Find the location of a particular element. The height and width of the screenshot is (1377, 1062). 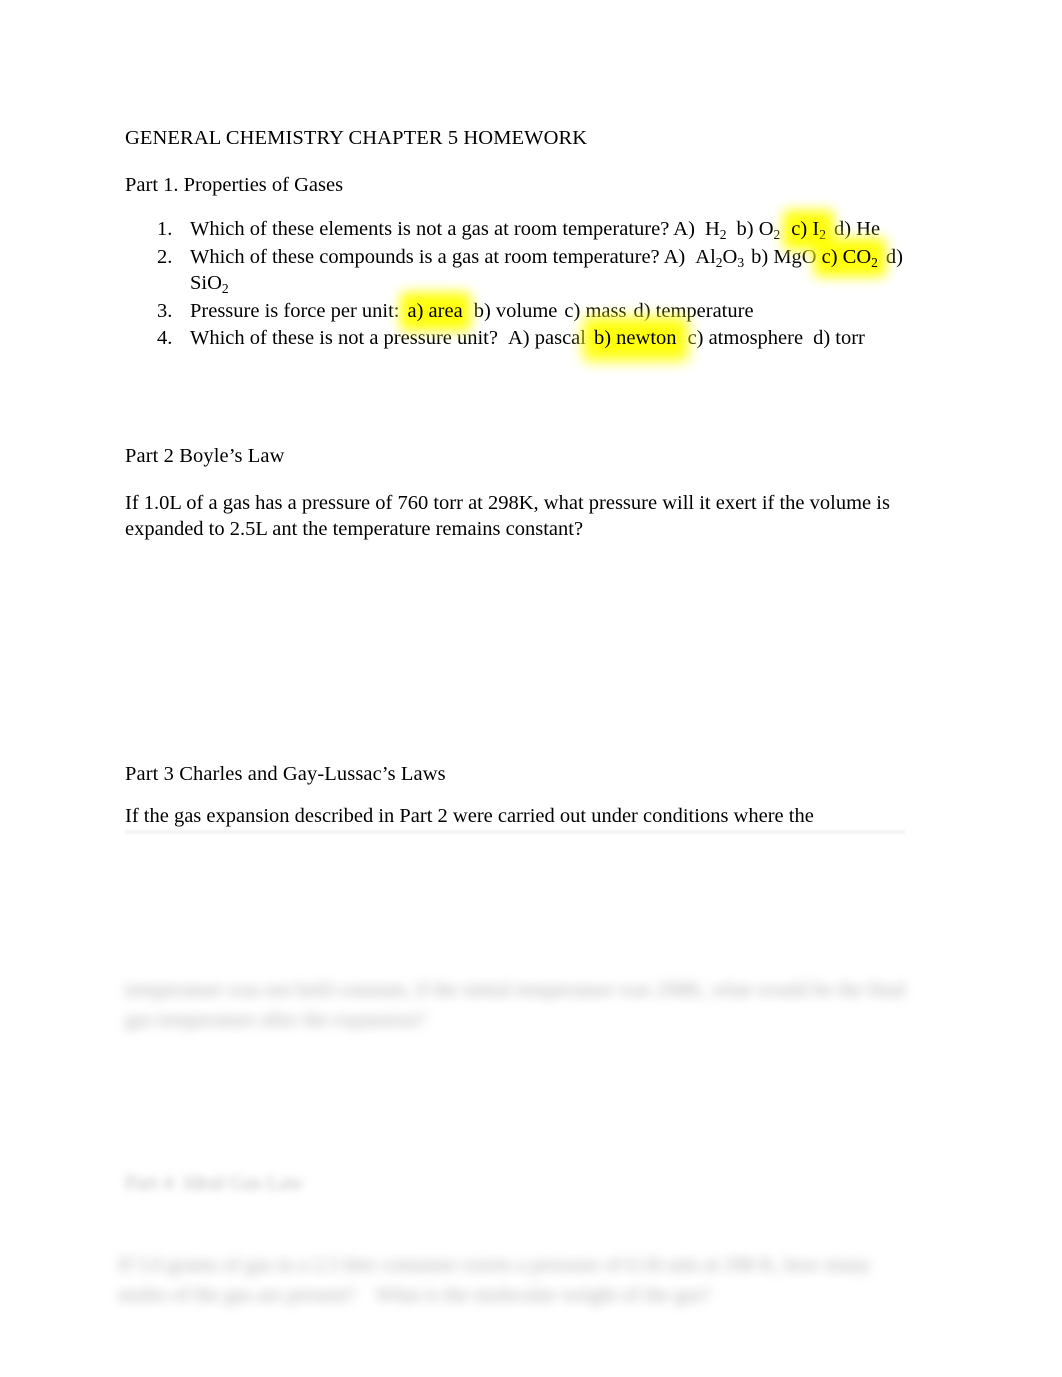

choice-d: d) is located at coordinates (894, 256).